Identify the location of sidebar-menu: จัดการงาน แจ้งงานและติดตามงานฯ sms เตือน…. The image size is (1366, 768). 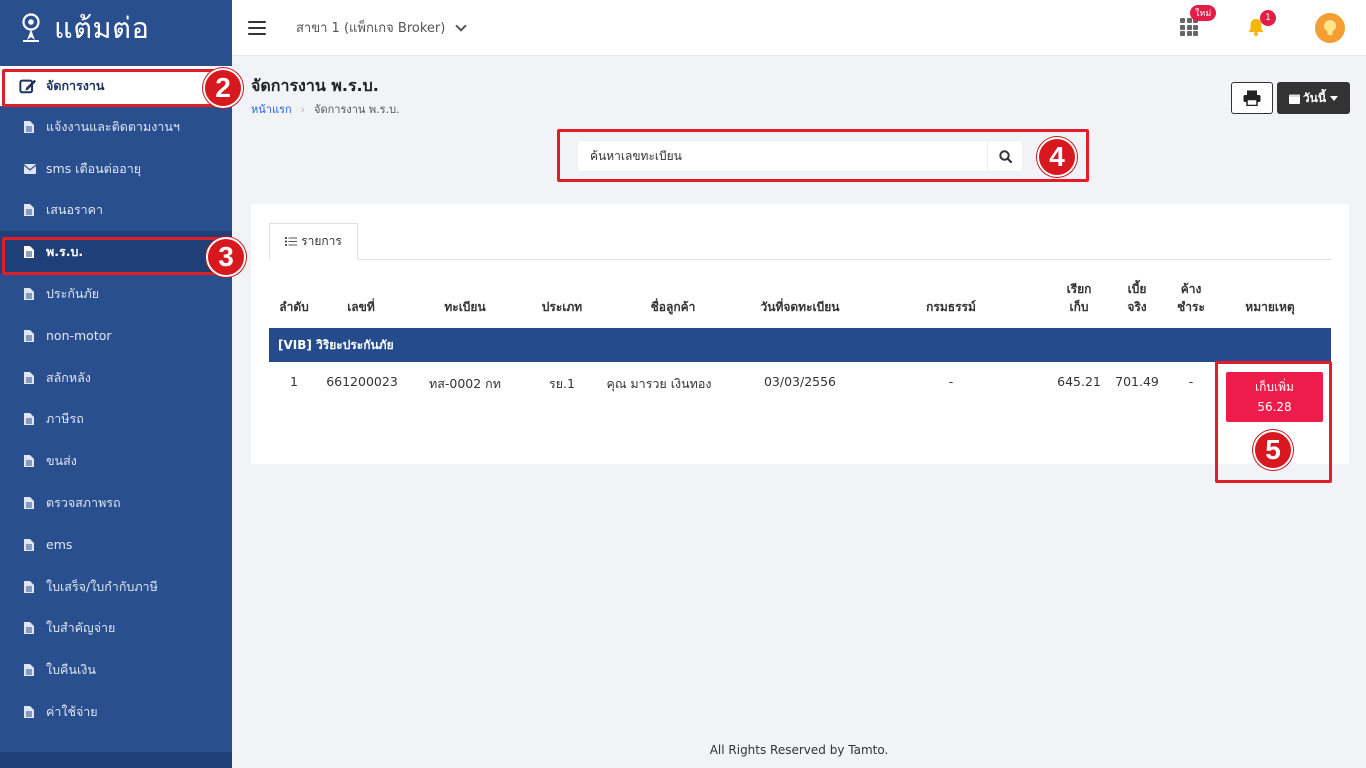
(116, 399).